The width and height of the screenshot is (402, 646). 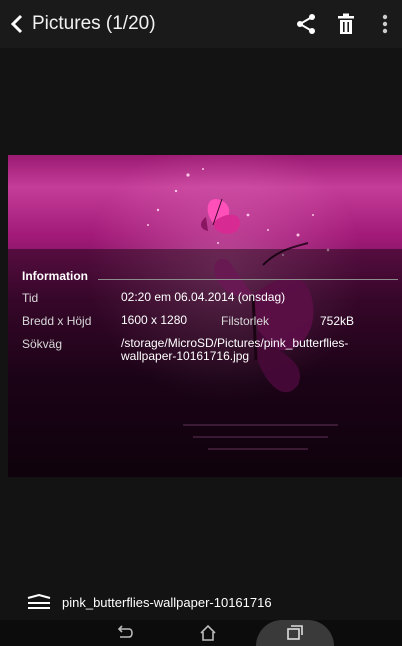 I want to click on recent-apps-icon, so click(x=294, y=633).